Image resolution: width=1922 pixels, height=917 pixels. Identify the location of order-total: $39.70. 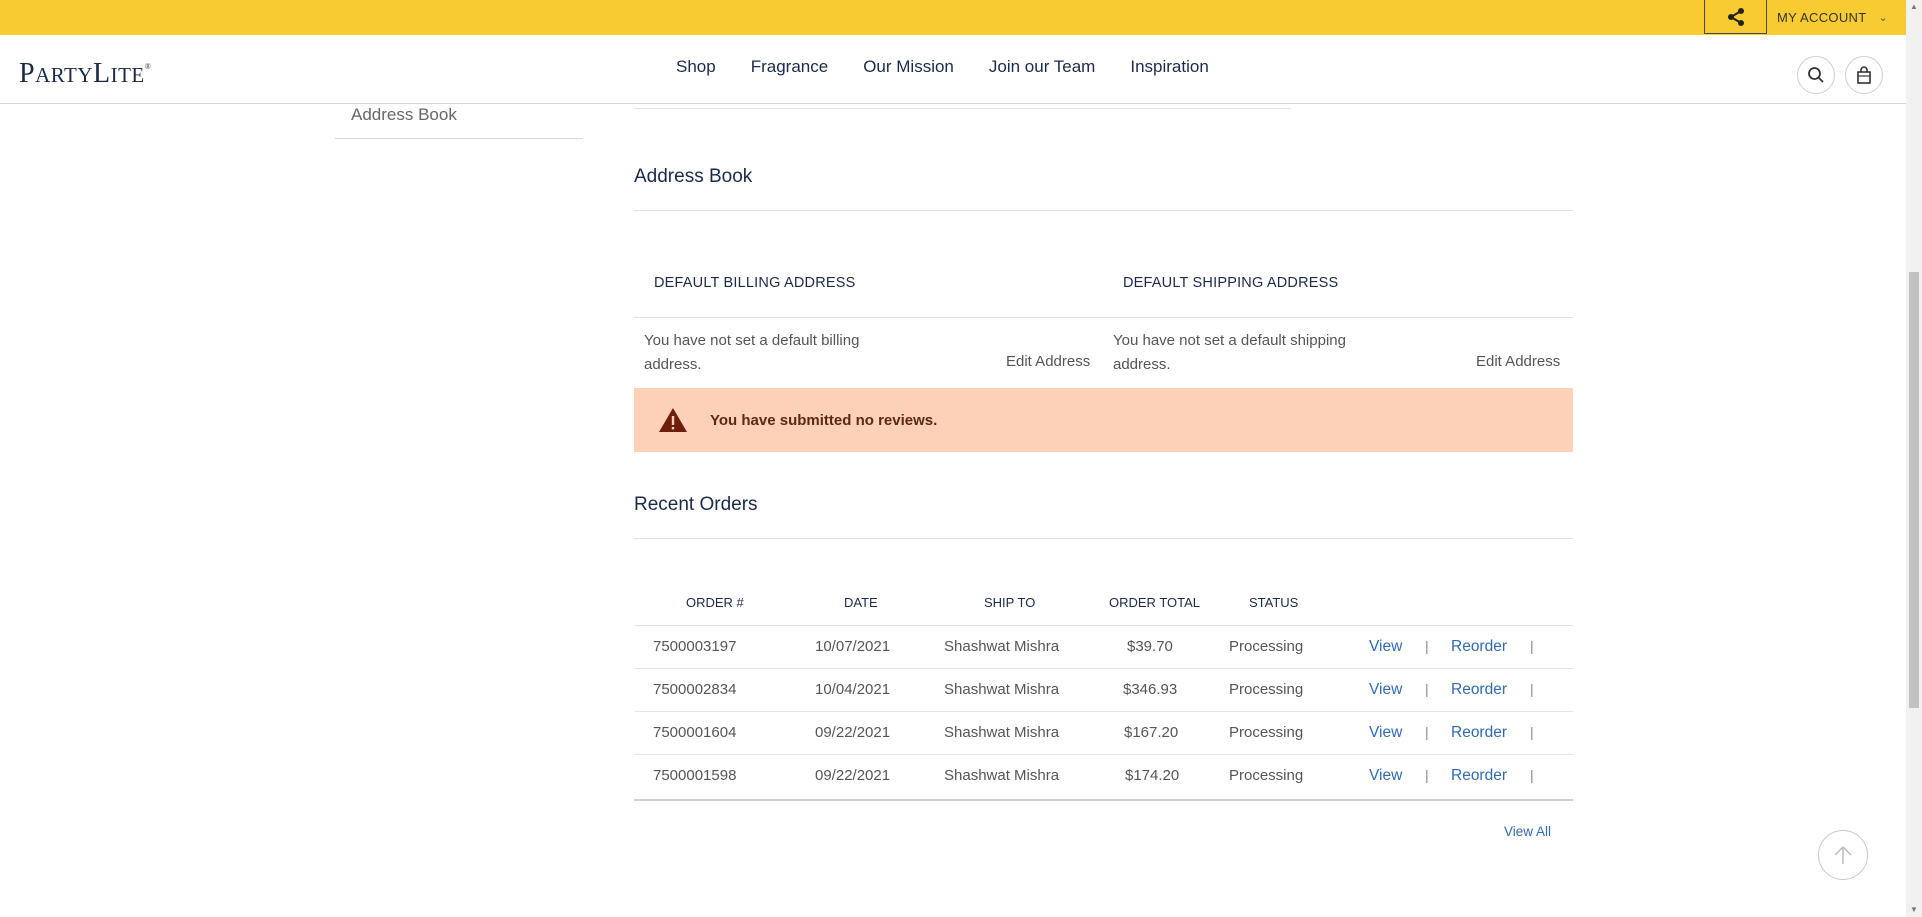
(1150, 646).